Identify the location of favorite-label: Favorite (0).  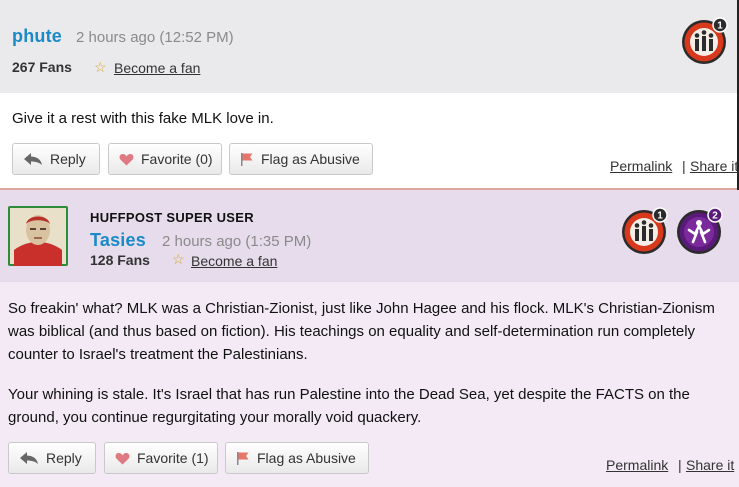
(177, 159).